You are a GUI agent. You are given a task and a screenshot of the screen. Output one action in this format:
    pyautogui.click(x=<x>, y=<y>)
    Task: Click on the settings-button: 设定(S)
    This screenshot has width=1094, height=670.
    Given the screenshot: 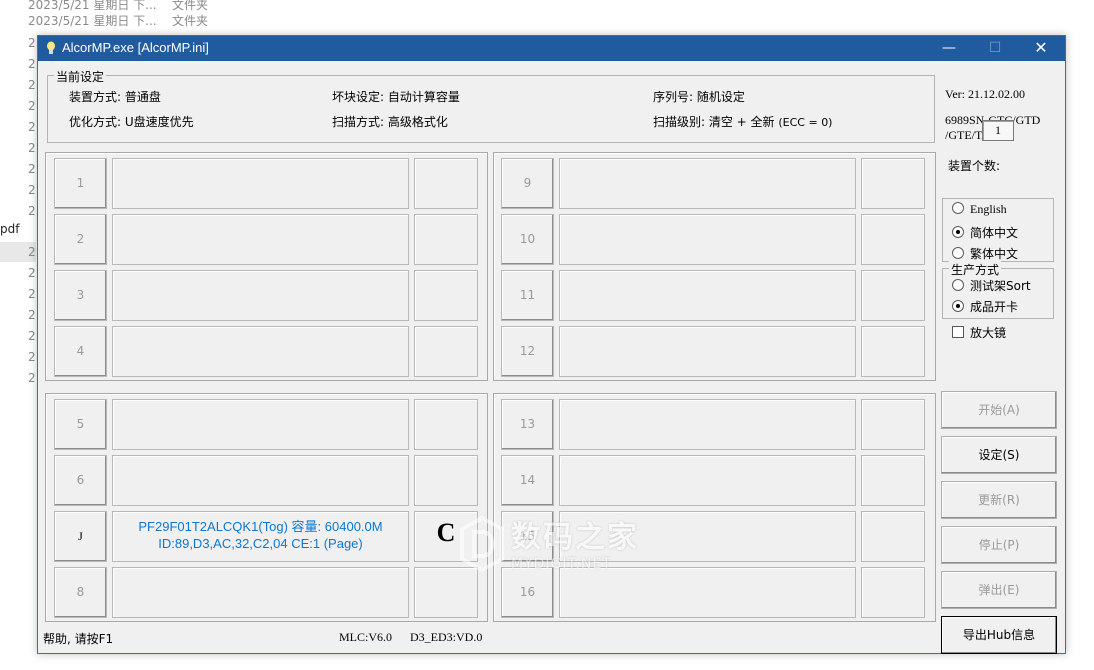 What is the action you would take?
    pyautogui.click(x=999, y=455)
    